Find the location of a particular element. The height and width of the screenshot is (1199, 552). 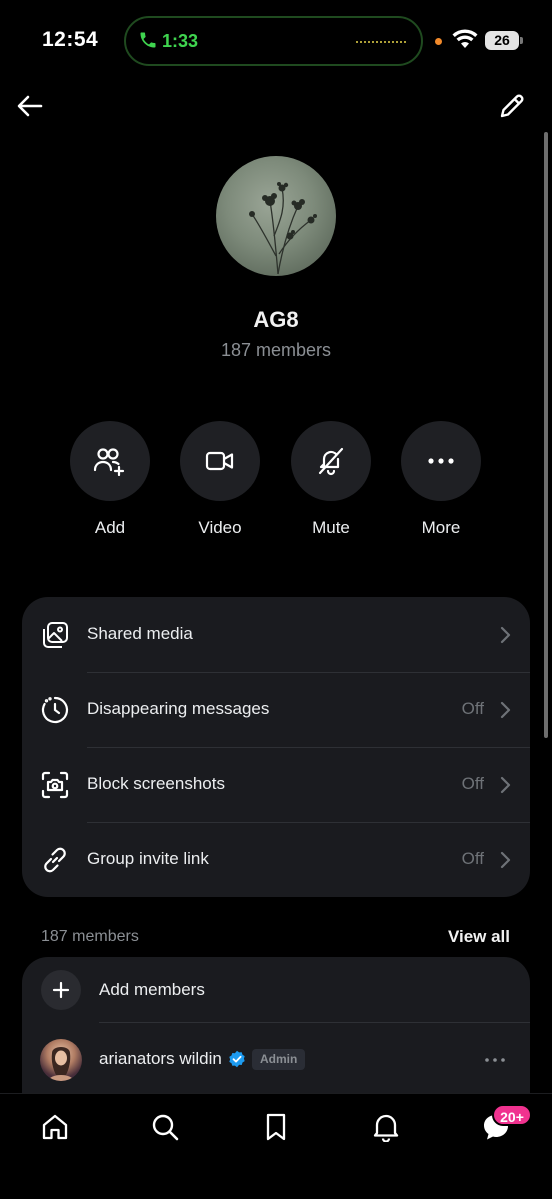

settings-label: Group invite link is located at coordinates (148, 858).